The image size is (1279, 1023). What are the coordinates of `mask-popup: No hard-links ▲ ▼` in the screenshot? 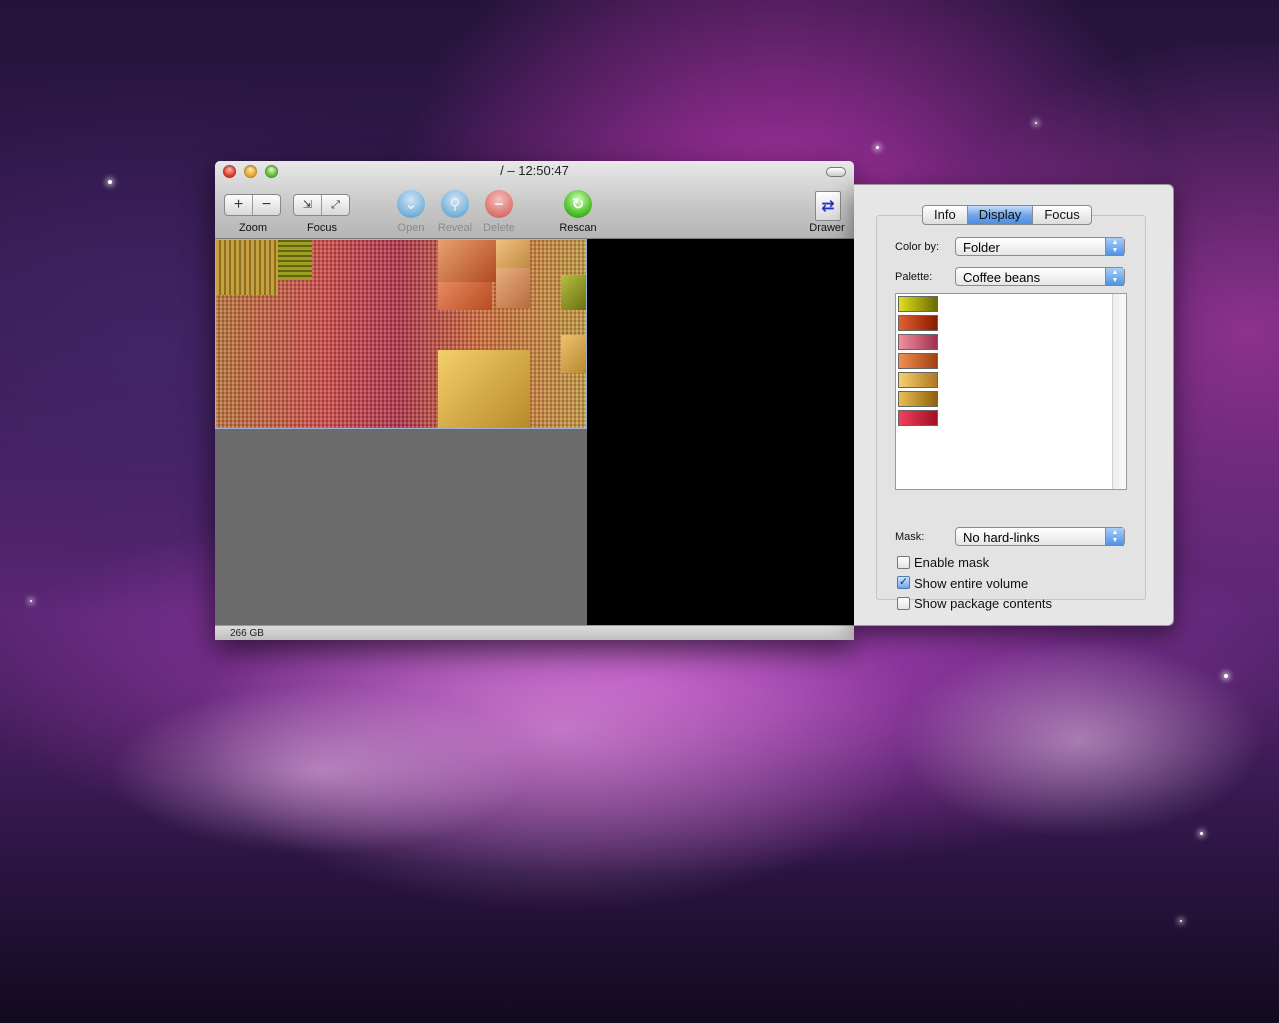 It's located at (1040, 536).